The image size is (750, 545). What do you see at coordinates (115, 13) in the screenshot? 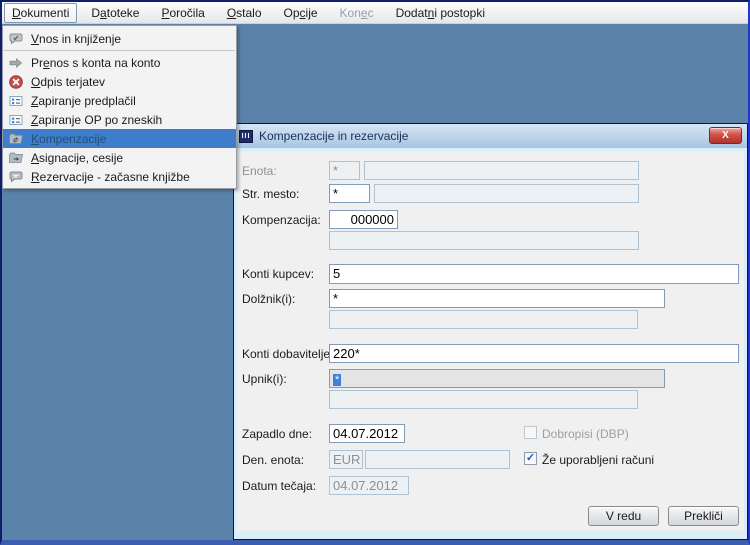
I see `menubar-item-datoteke: Datoteke` at bounding box center [115, 13].